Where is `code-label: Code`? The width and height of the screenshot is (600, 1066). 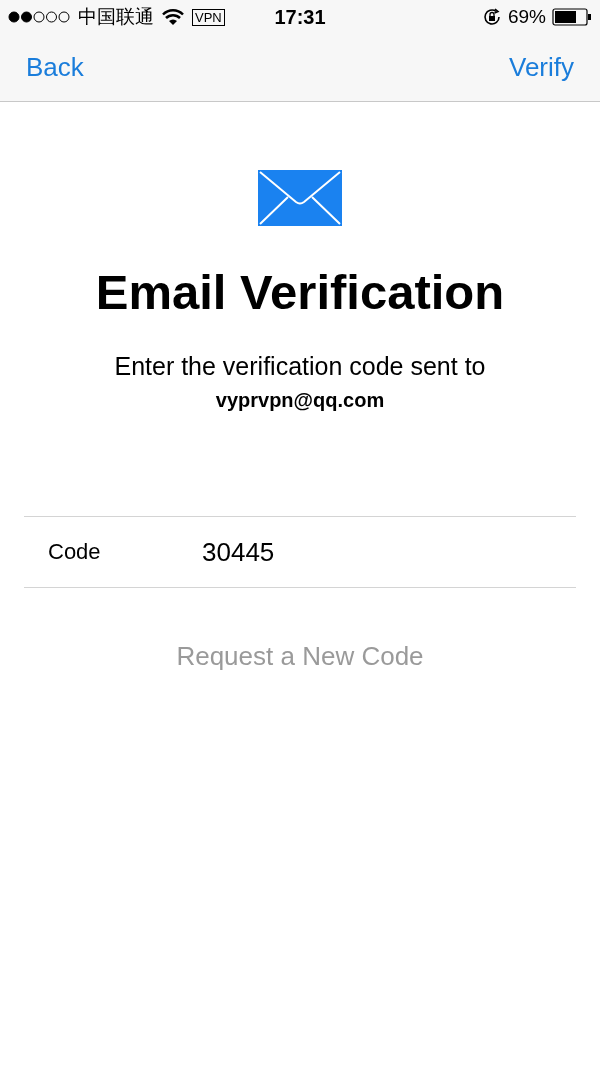 code-label: Code is located at coordinates (75, 552).